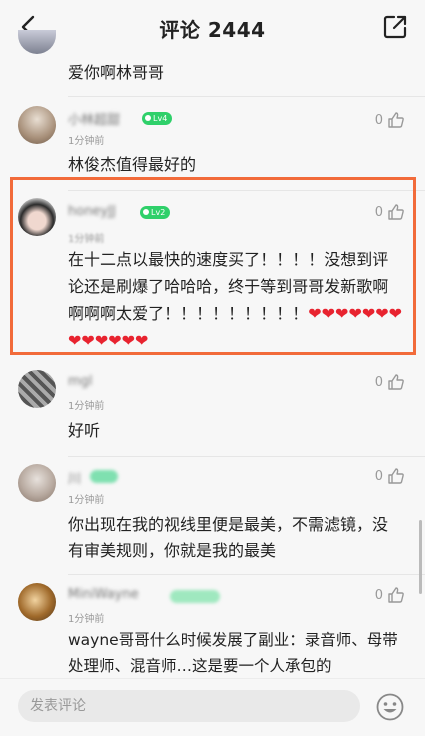 The image size is (425, 736). I want to click on smiley-icon, so click(390, 707).